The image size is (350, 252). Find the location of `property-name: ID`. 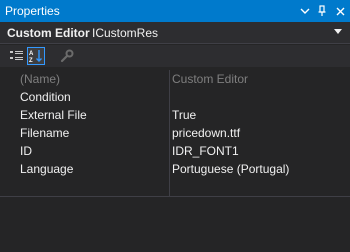

property-name: ID is located at coordinates (26, 151).